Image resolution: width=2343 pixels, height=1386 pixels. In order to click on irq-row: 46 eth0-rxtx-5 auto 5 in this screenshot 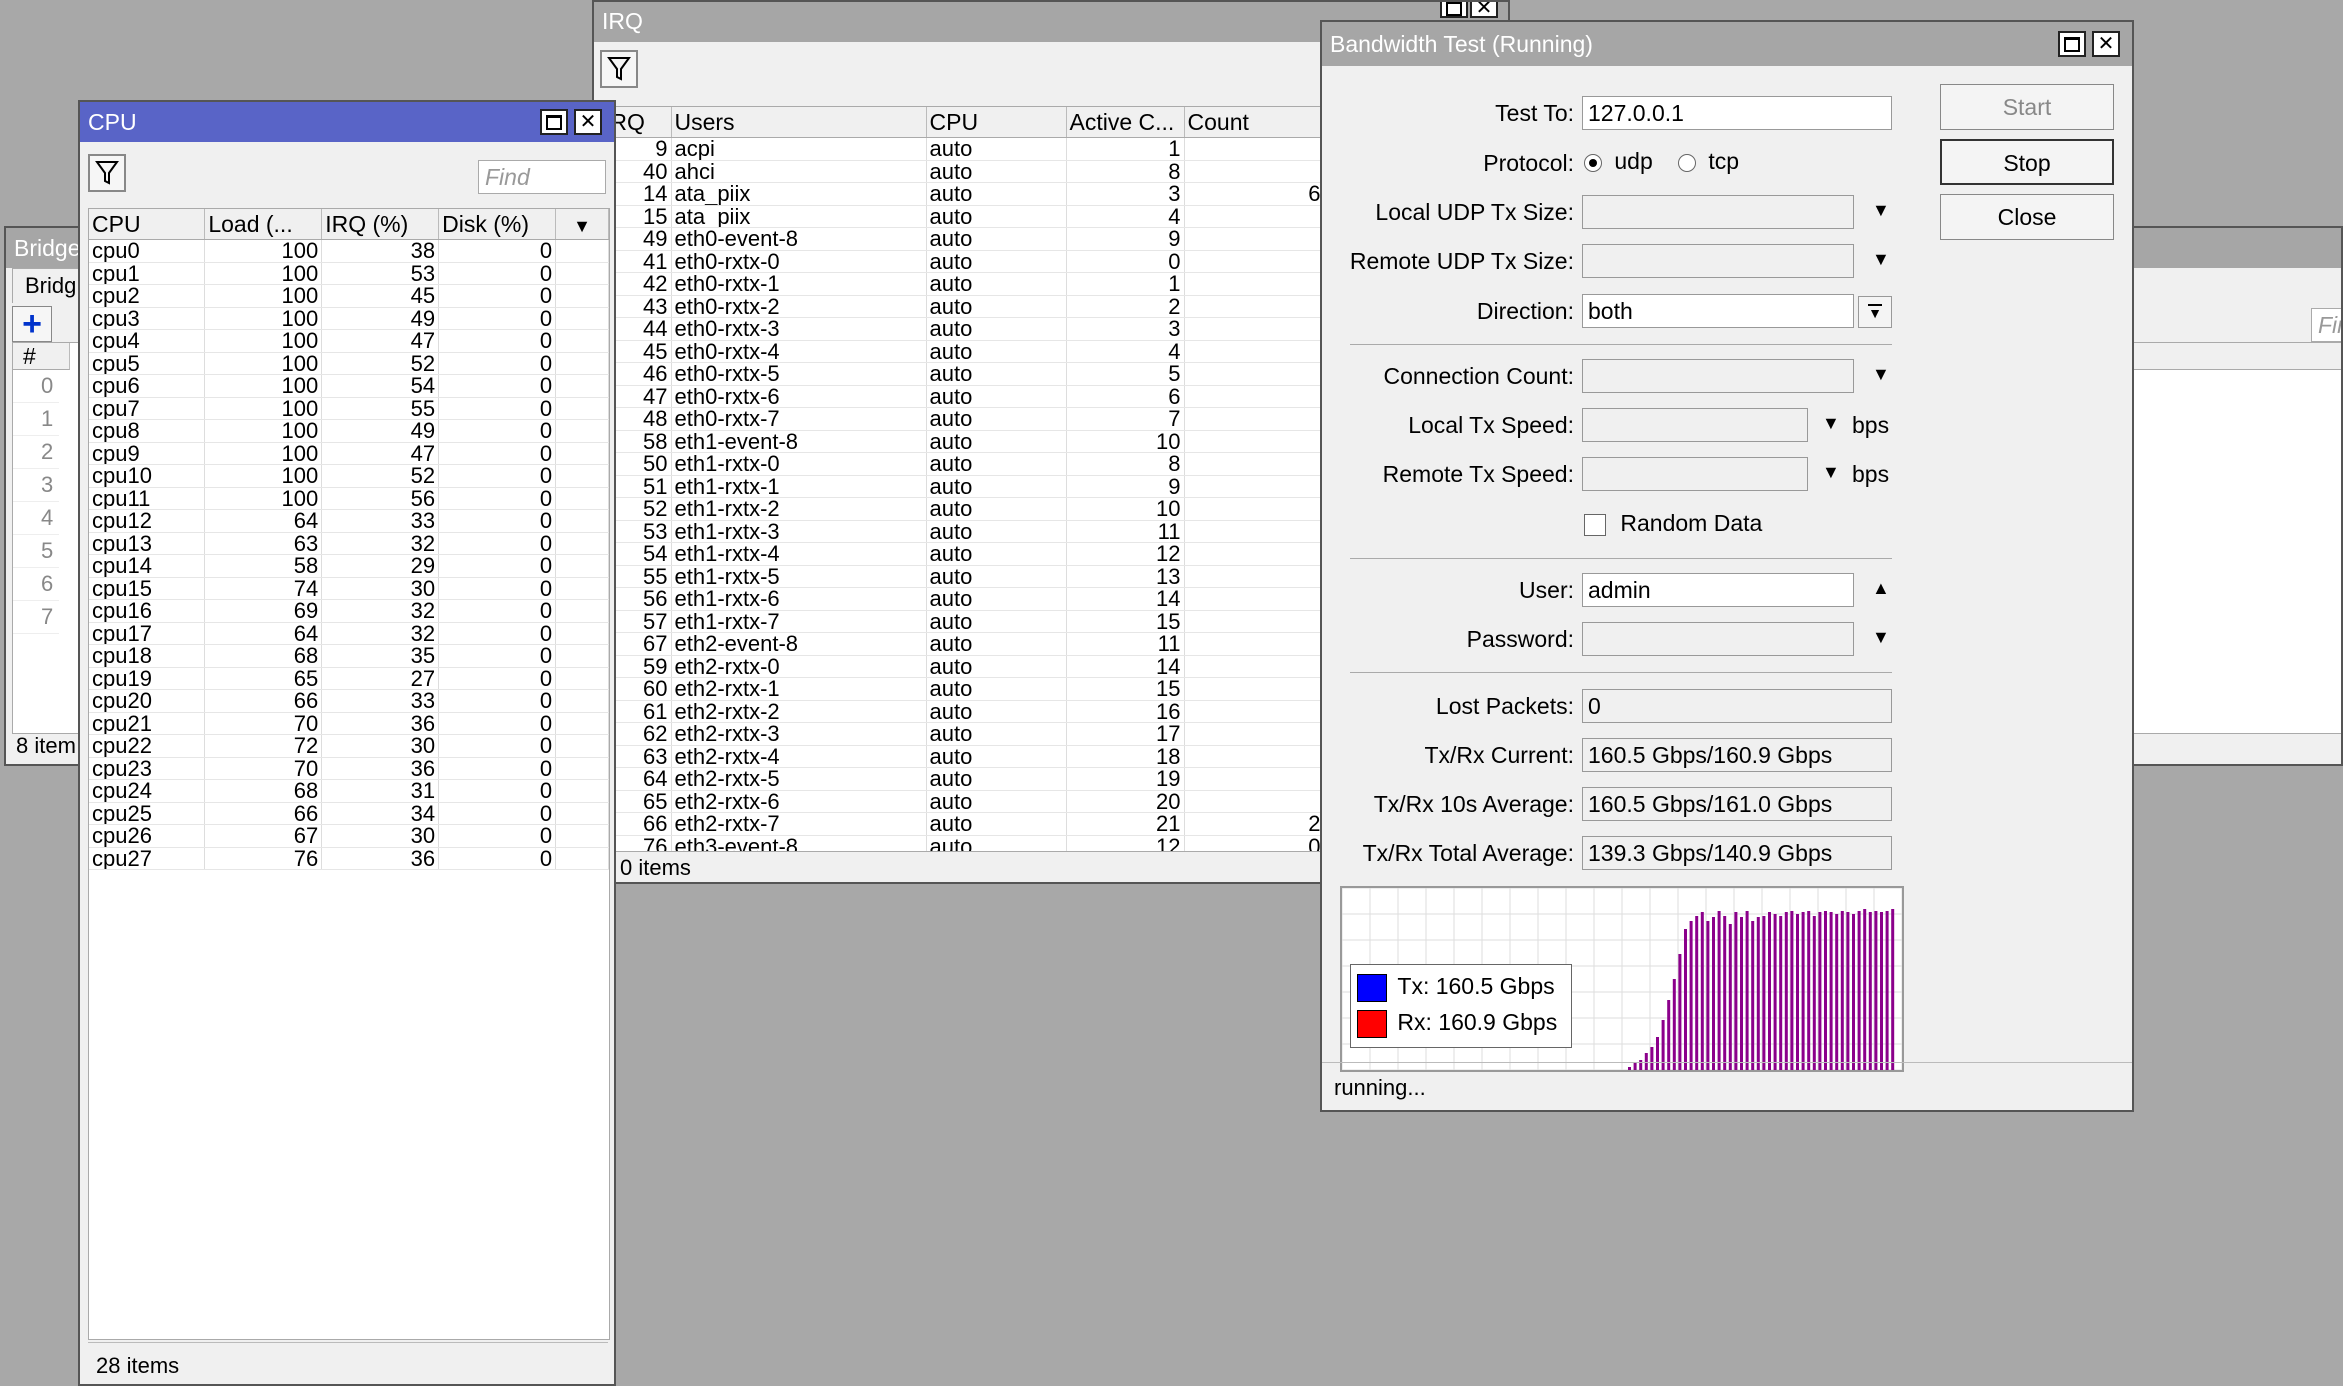, I will do `click(1023, 374)`.